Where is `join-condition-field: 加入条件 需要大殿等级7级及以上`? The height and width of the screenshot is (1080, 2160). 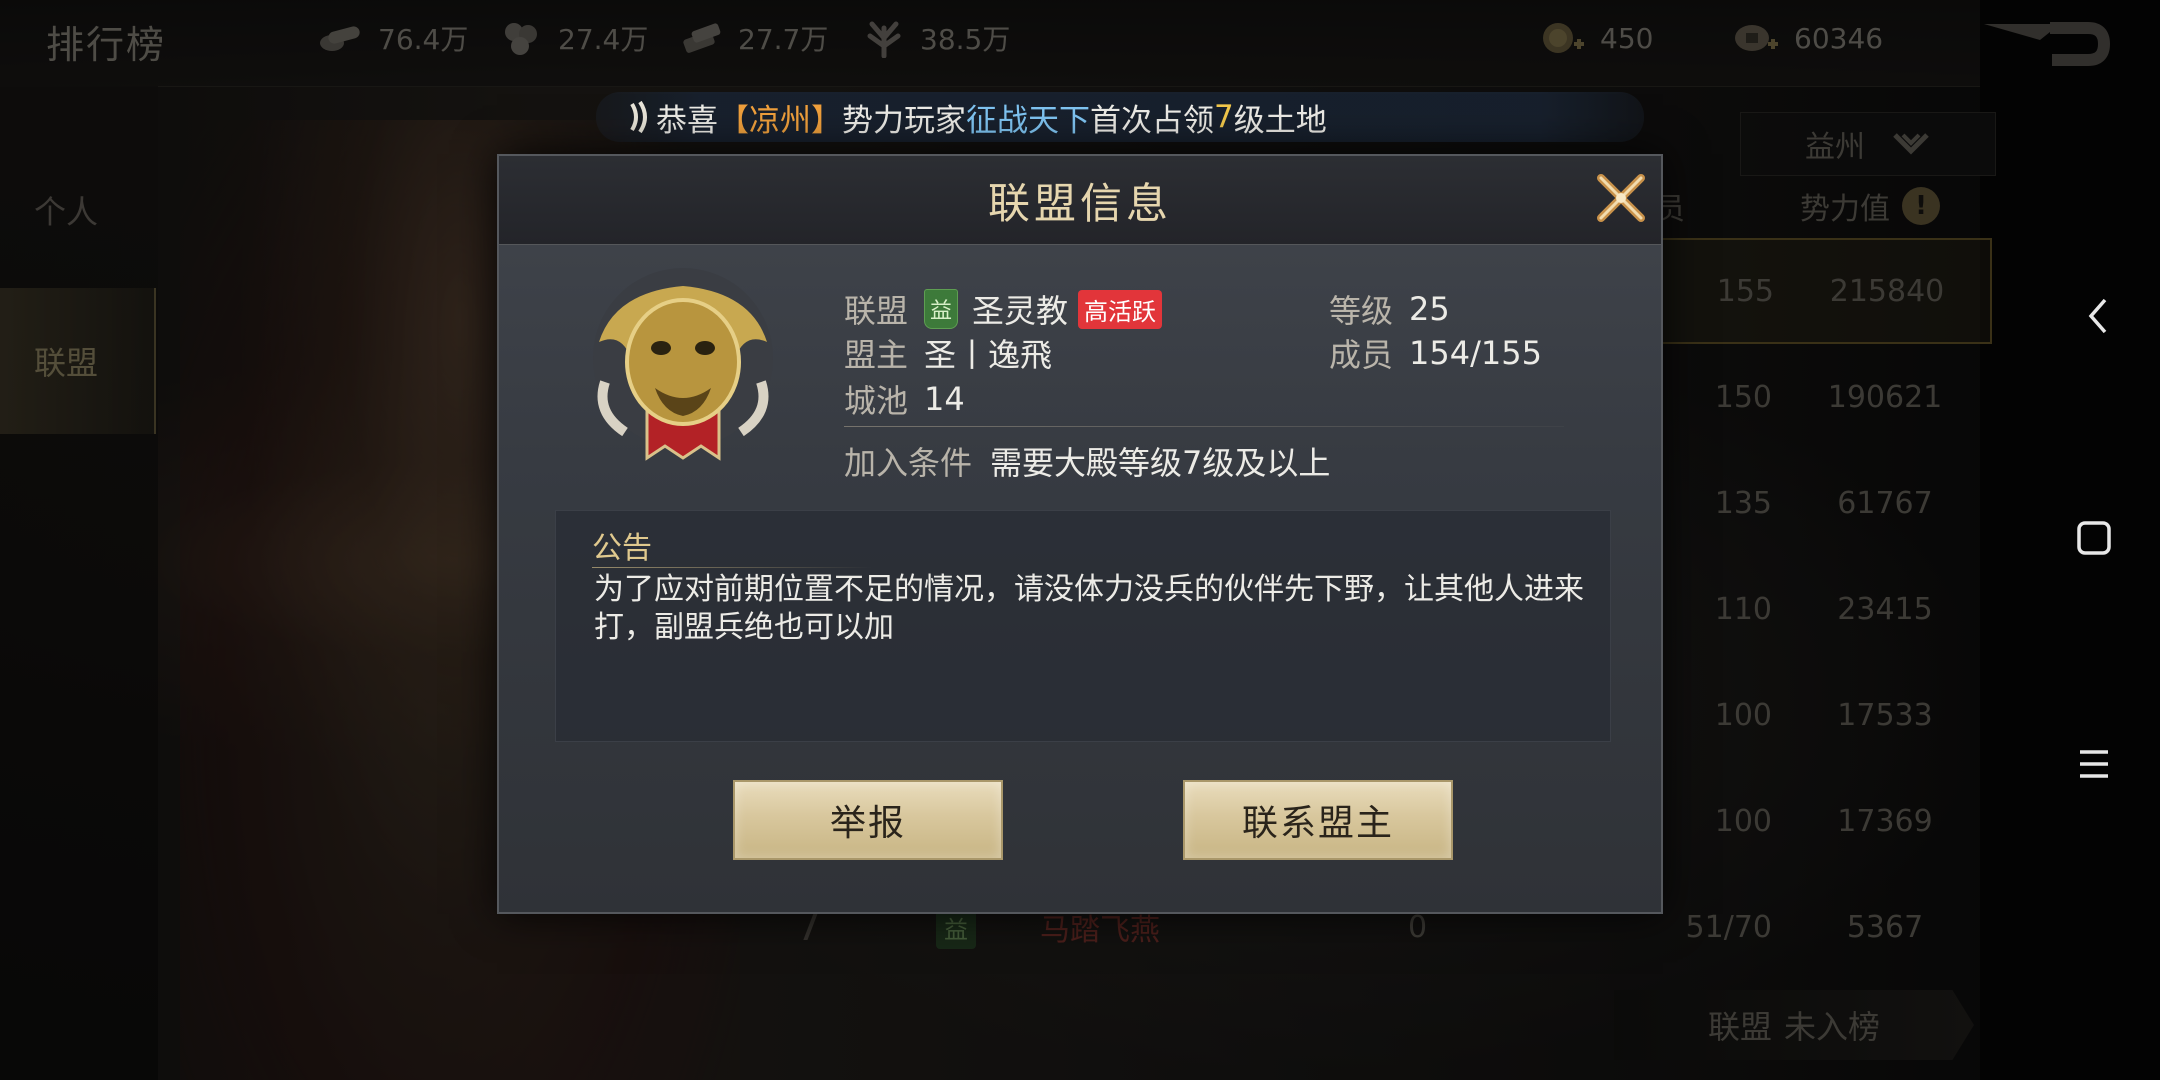 join-condition-field: 加入条件 需要大殿等级7级及以上 is located at coordinates (1087, 461).